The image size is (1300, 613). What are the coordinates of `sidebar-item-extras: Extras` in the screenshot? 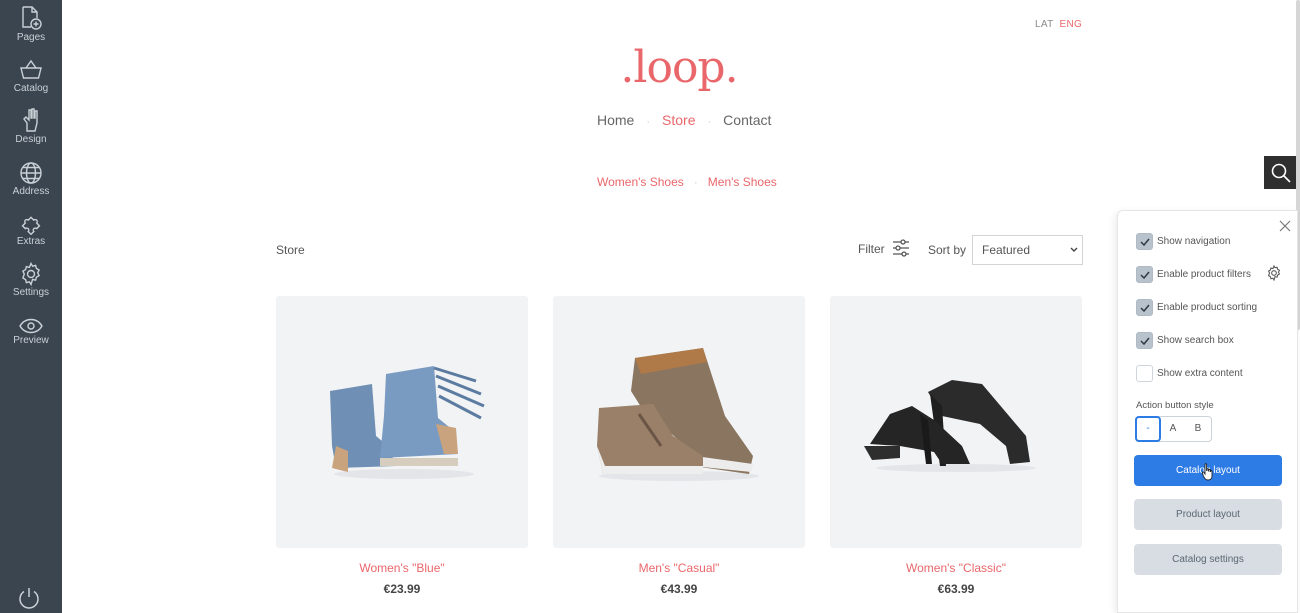 It's located at (31, 229).